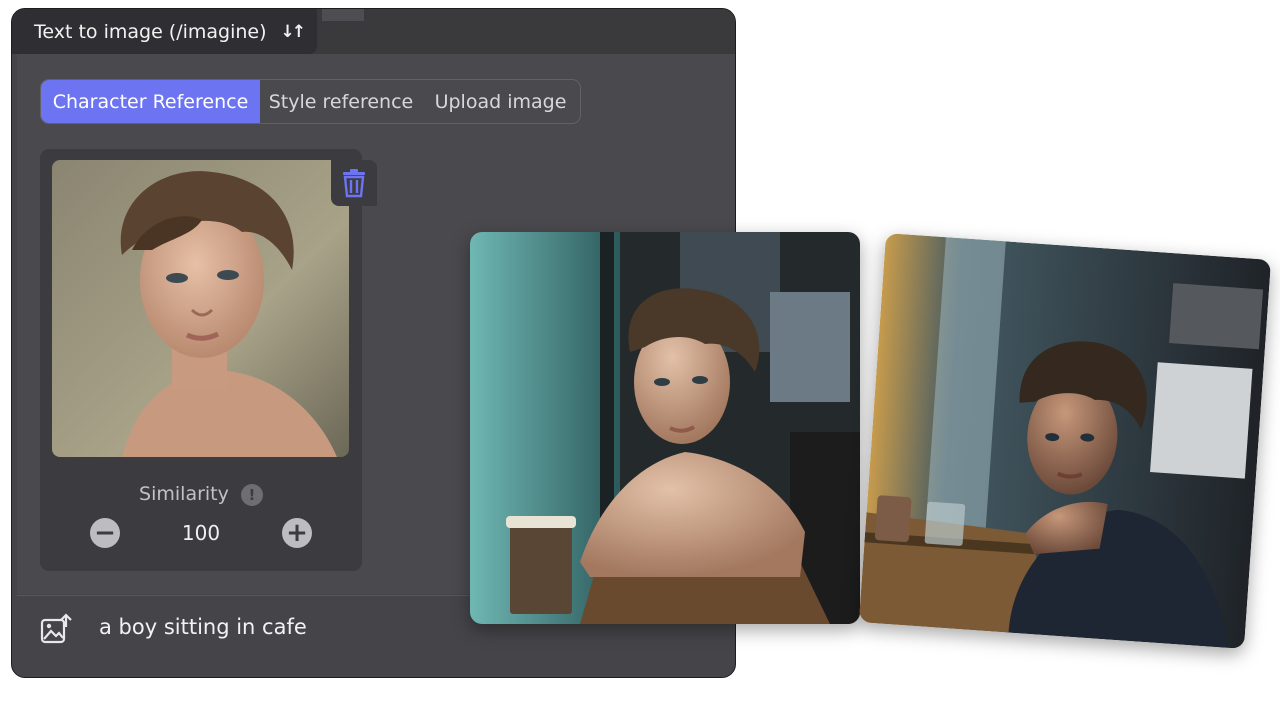 This screenshot has width=1280, height=702. What do you see at coordinates (341, 101) in the screenshot?
I see `tab-style-reference: Style reference` at bounding box center [341, 101].